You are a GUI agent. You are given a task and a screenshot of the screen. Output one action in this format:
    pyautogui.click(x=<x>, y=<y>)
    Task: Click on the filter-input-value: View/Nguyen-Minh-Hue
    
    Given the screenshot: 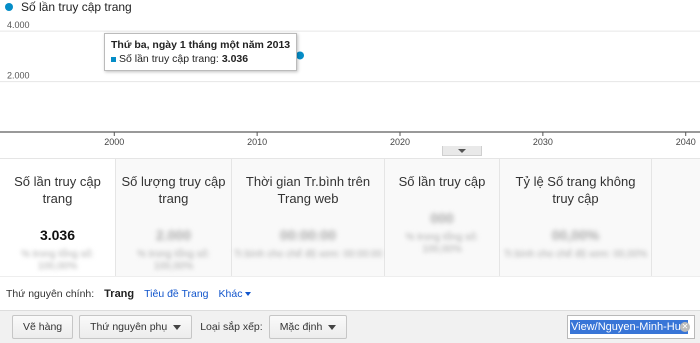 What is the action you would take?
    pyautogui.click(x=629, y=327)
    